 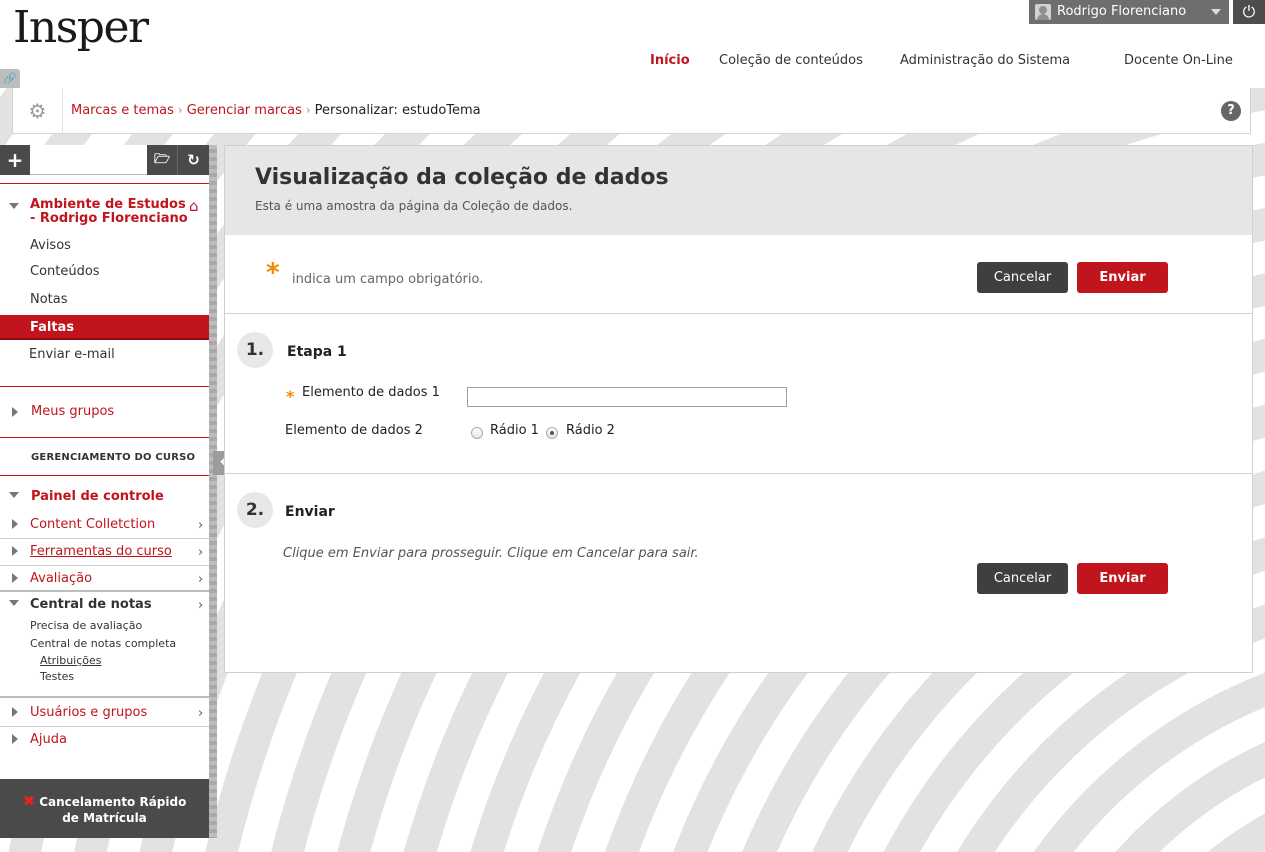 What do you see at coordinates (38, 111) in the screenshot?
I see `gear-icon: ⚙` at bounding box center [38, 111].